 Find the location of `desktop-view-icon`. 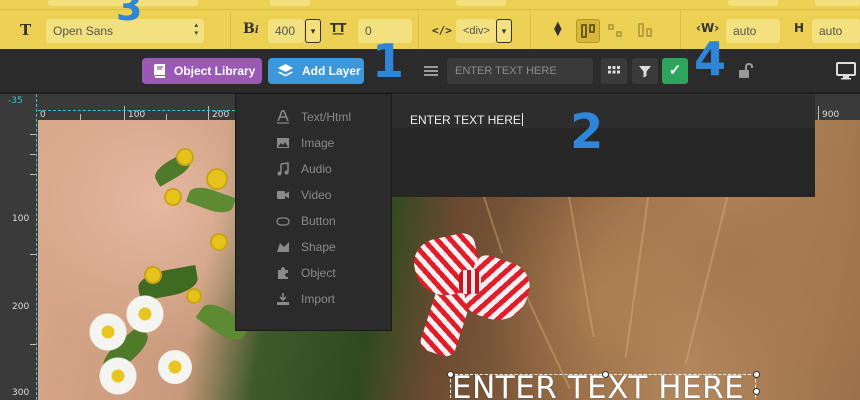

desktop-view-icon is located at coordinates (846, 71).